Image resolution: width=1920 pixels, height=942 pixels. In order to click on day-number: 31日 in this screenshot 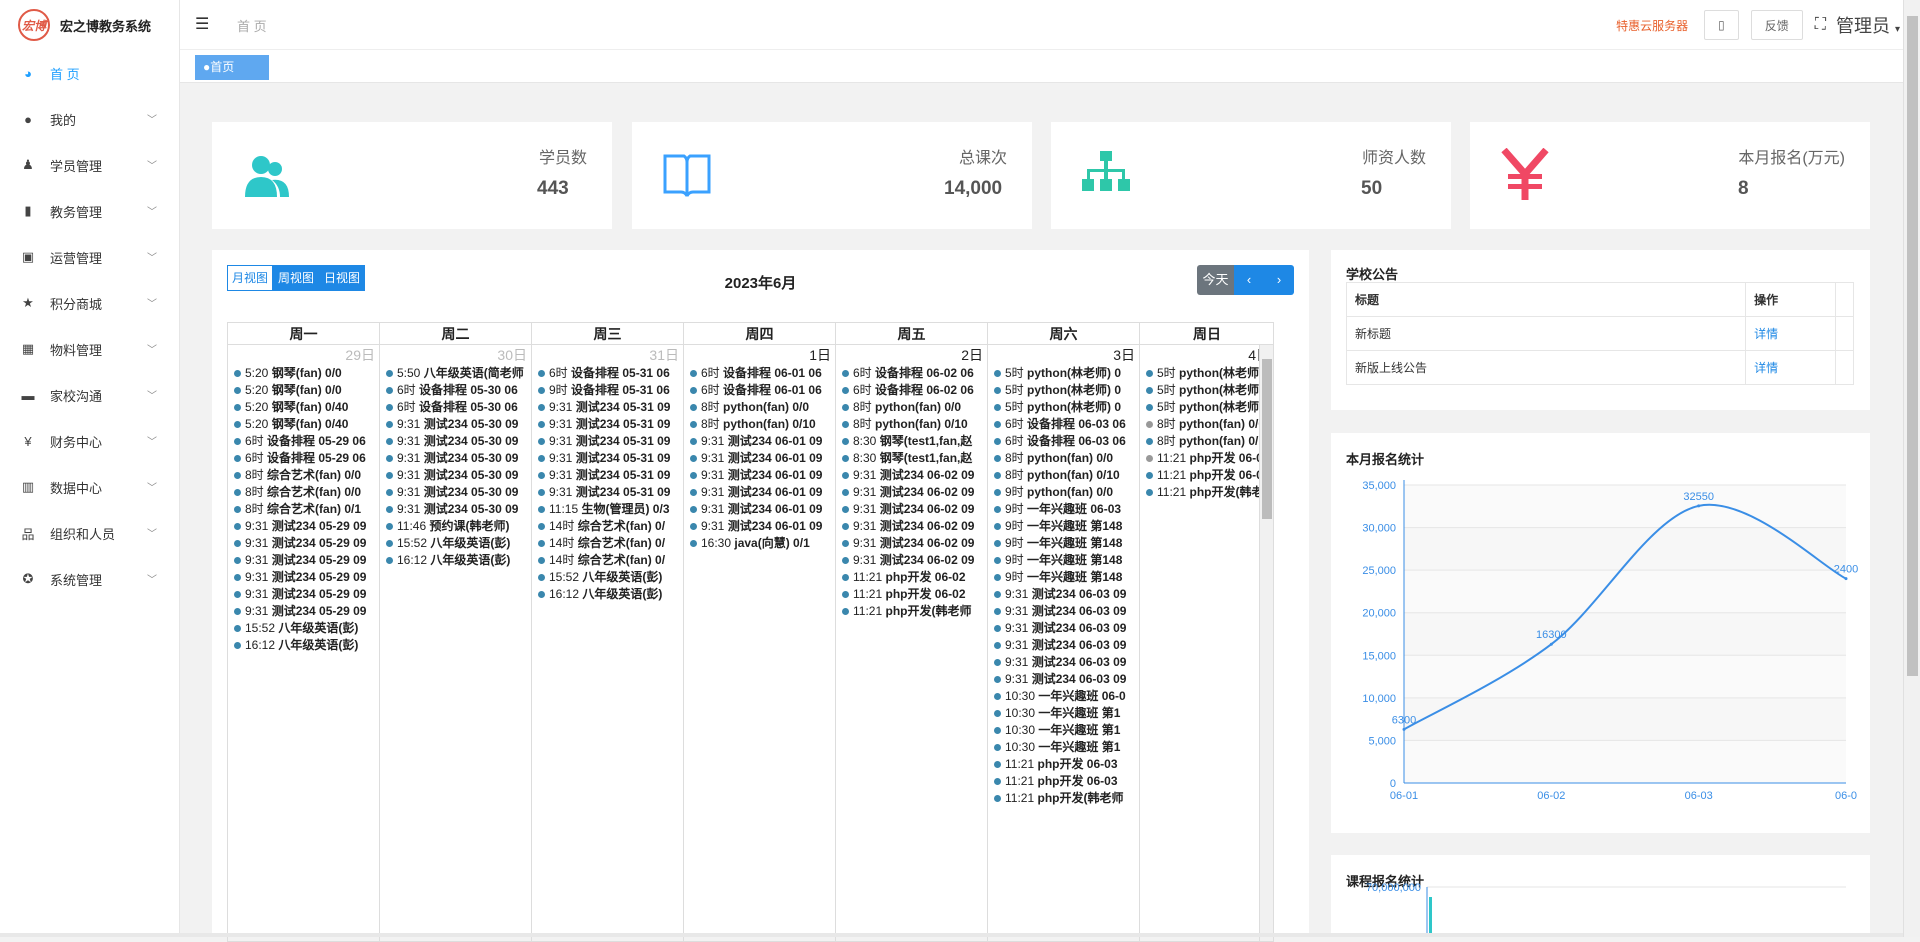, I will do `click(607, 355)`.